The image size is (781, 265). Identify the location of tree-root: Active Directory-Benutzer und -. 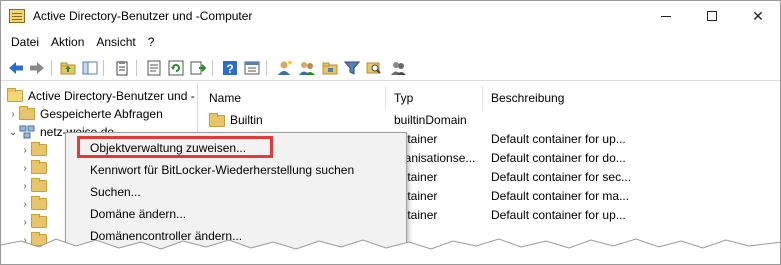
(101, 96).